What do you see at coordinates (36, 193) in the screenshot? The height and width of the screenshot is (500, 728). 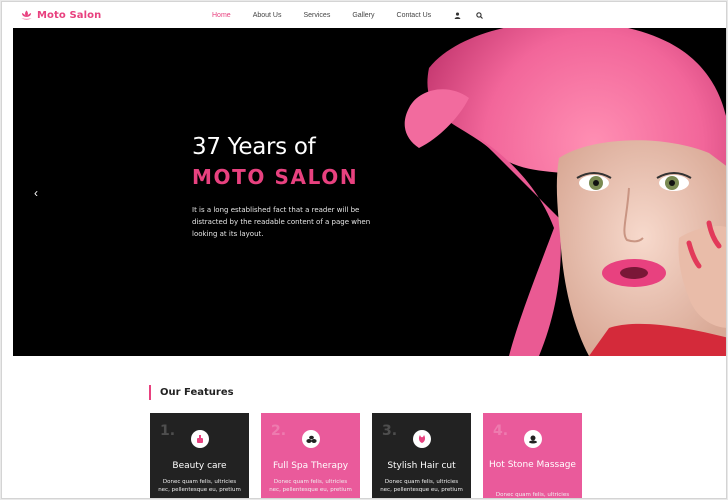 I see `slider-prev-arrow: ‹` at bounding box center [36, 193].